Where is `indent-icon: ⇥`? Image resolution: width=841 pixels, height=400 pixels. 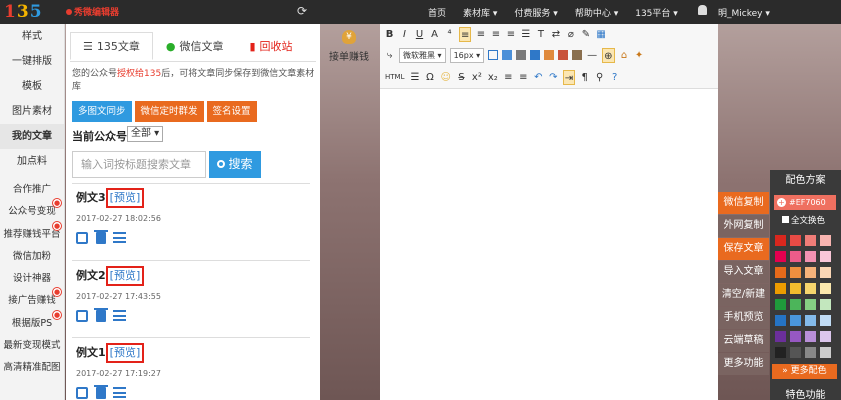 indent-icon: ⇥ is located at coordinates (569, 77).